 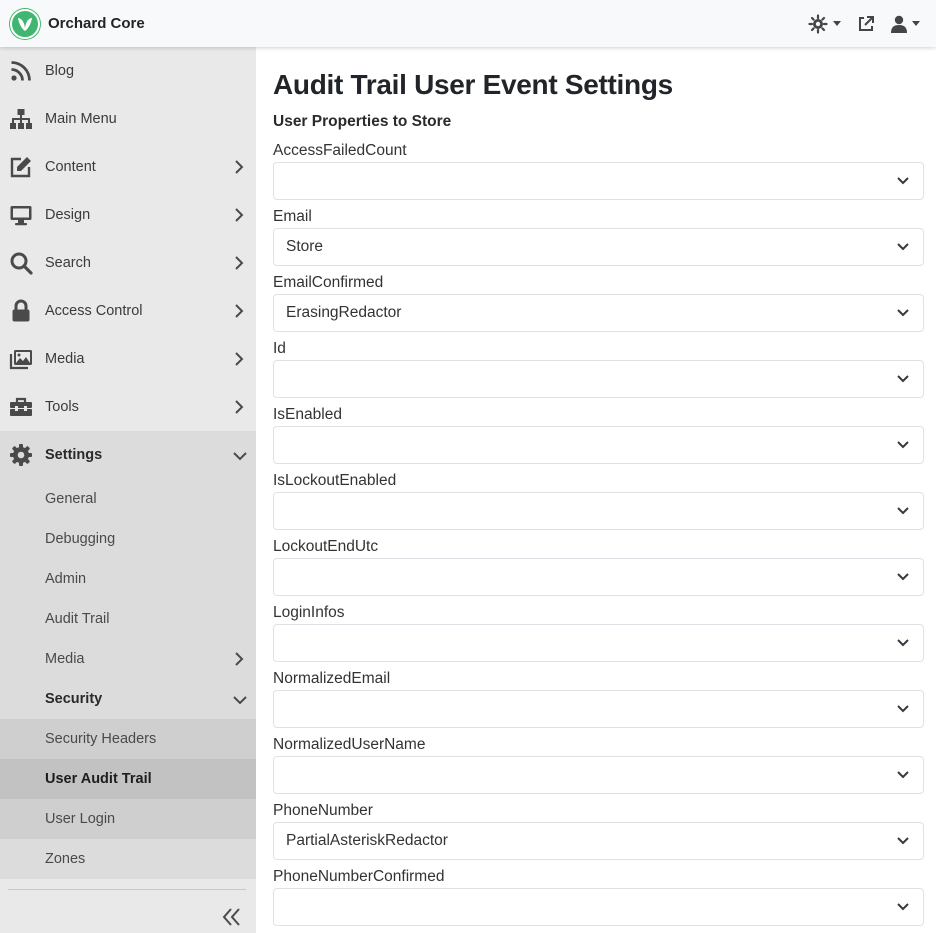 What do you see at coordinates (866, 23) in the screenshot?
I see `visit-site-button` at bounding box center [866, 23].